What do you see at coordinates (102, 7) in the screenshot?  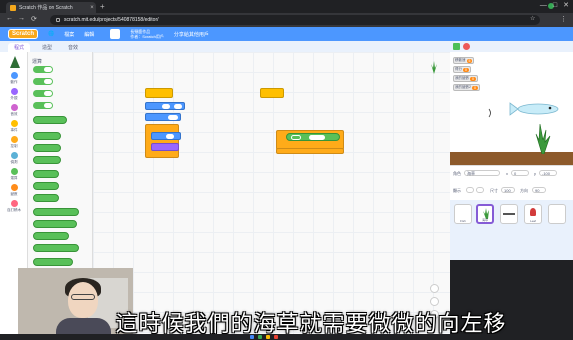 I see `new-tab-button: +` at bounding box center [102, 7].